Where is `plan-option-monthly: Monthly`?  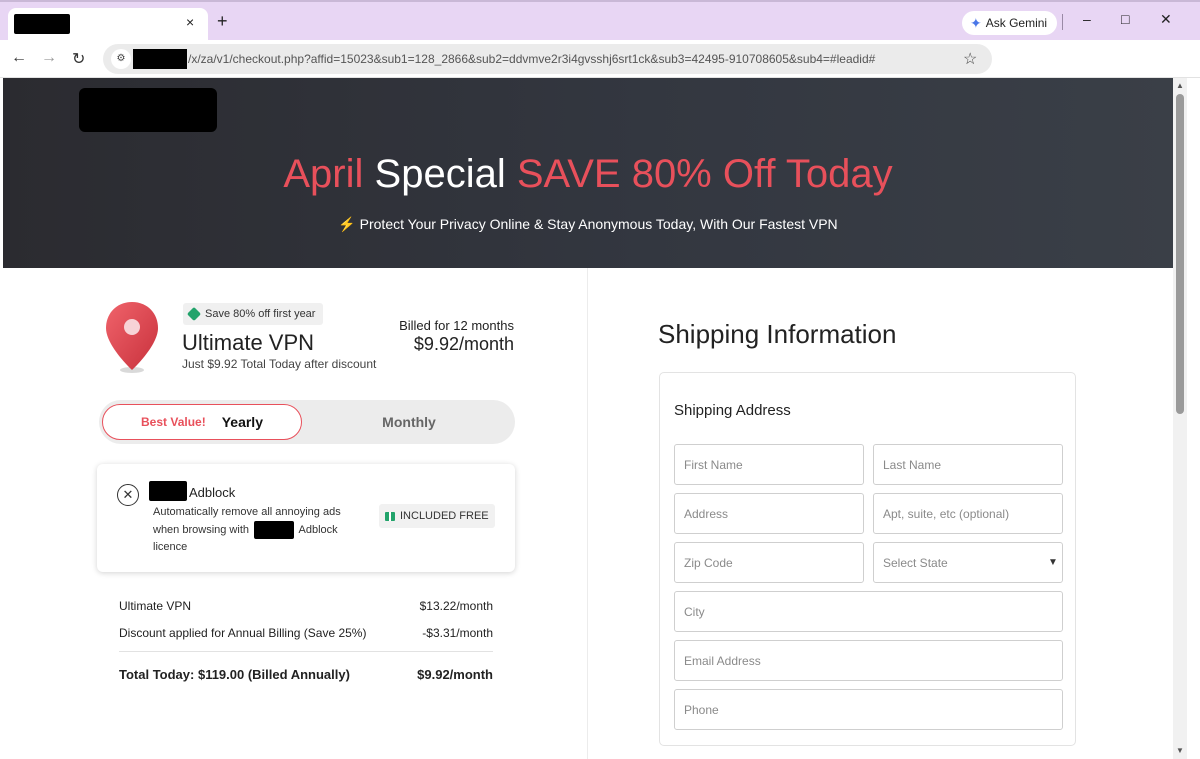 plan-option-monthly: Monthly is located at coordinates (409, 422).